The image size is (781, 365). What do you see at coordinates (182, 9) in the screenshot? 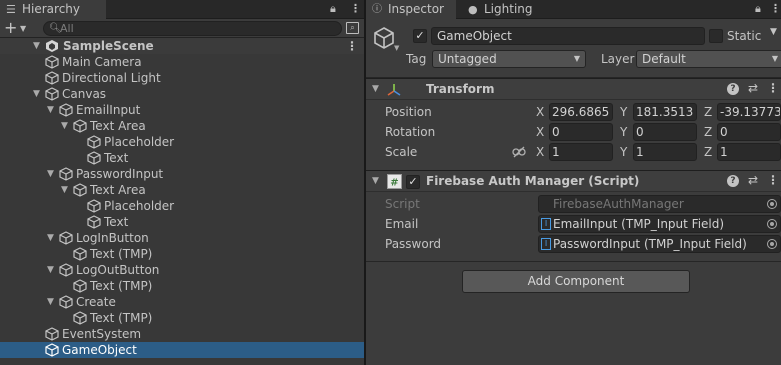
I see `hierarchy-tabbar: ☰ Hierarchy 🔒︎ ⋮` at bounding box center [182, 9].